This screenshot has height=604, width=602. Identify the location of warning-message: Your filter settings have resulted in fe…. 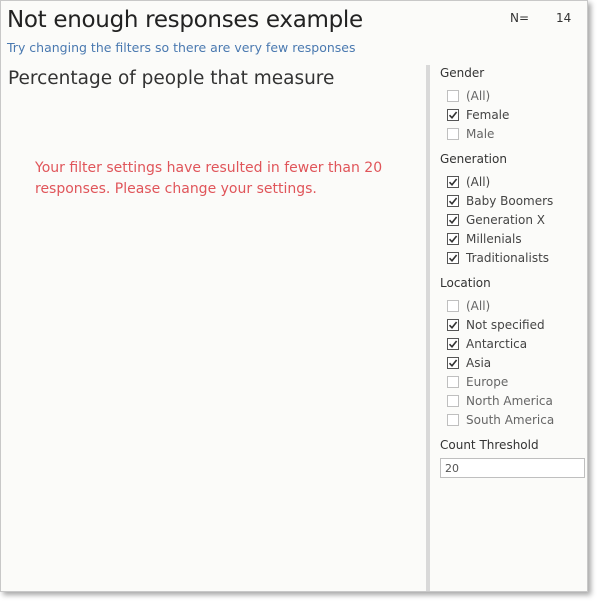
(209, 178).